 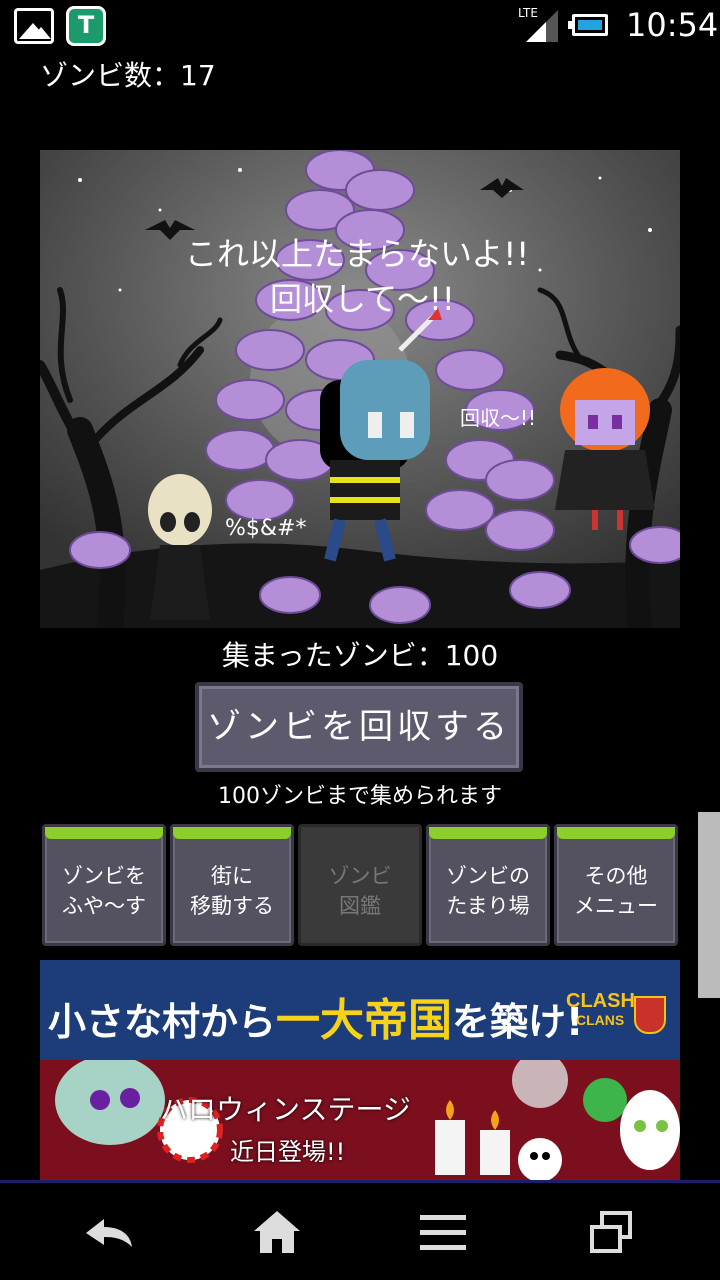 What do you see at coordinates (288, 1152) in the screenshot?
I see `ad-coming-soon: 近日登場!!` at bounding box center [288, 1152].